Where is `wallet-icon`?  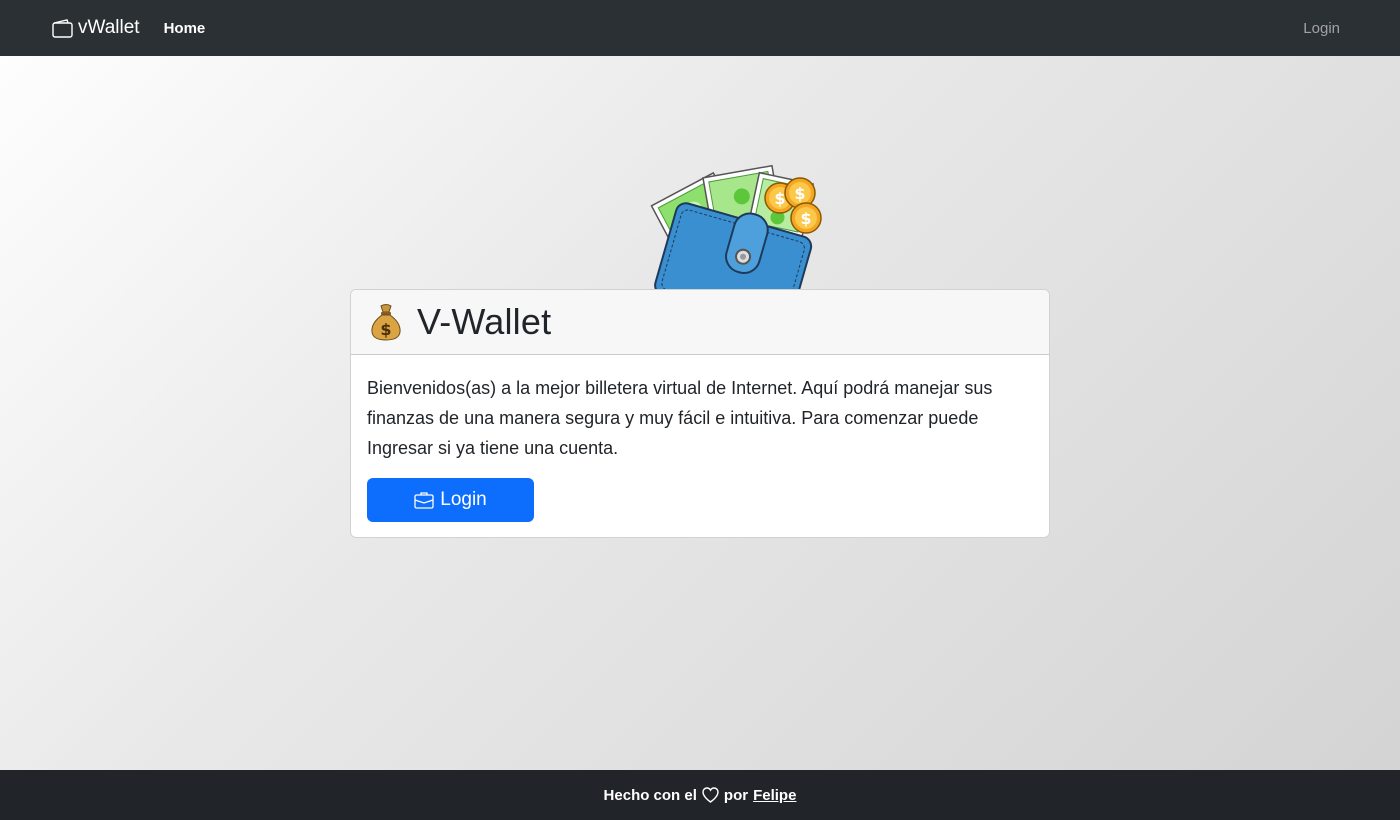
wallet-icon is located at coordinates (62, 28).